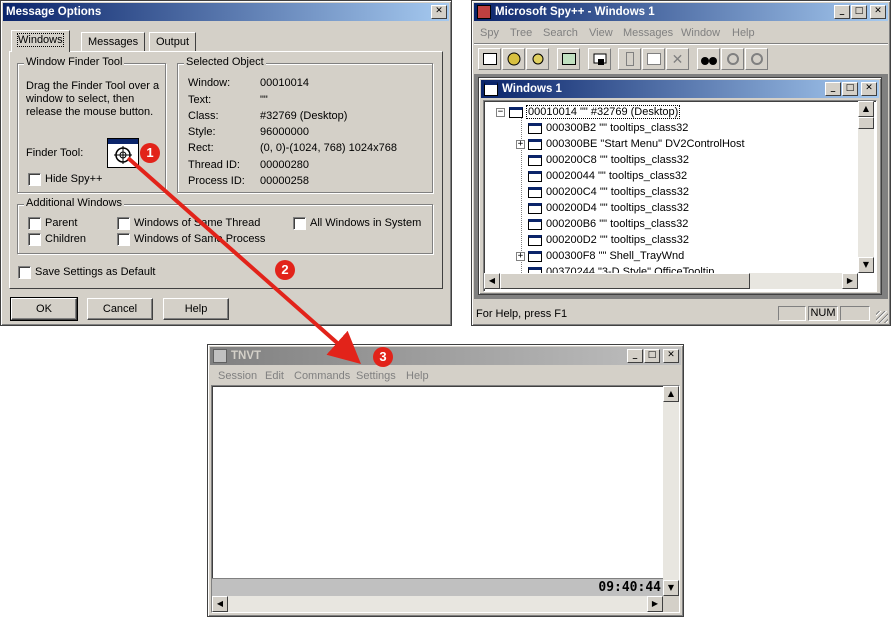 This screenshot has height=617, width=891. Describe the element at coordinates (625, 281) in the screenshot. I see `tree-hscroll-thumb` at that location.